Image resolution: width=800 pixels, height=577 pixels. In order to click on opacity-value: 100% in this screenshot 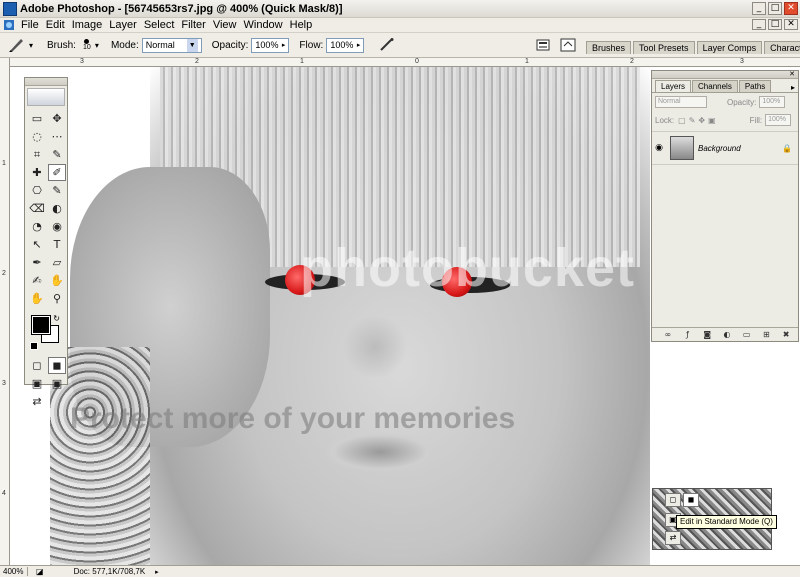, I will do `click(267, 44)`.